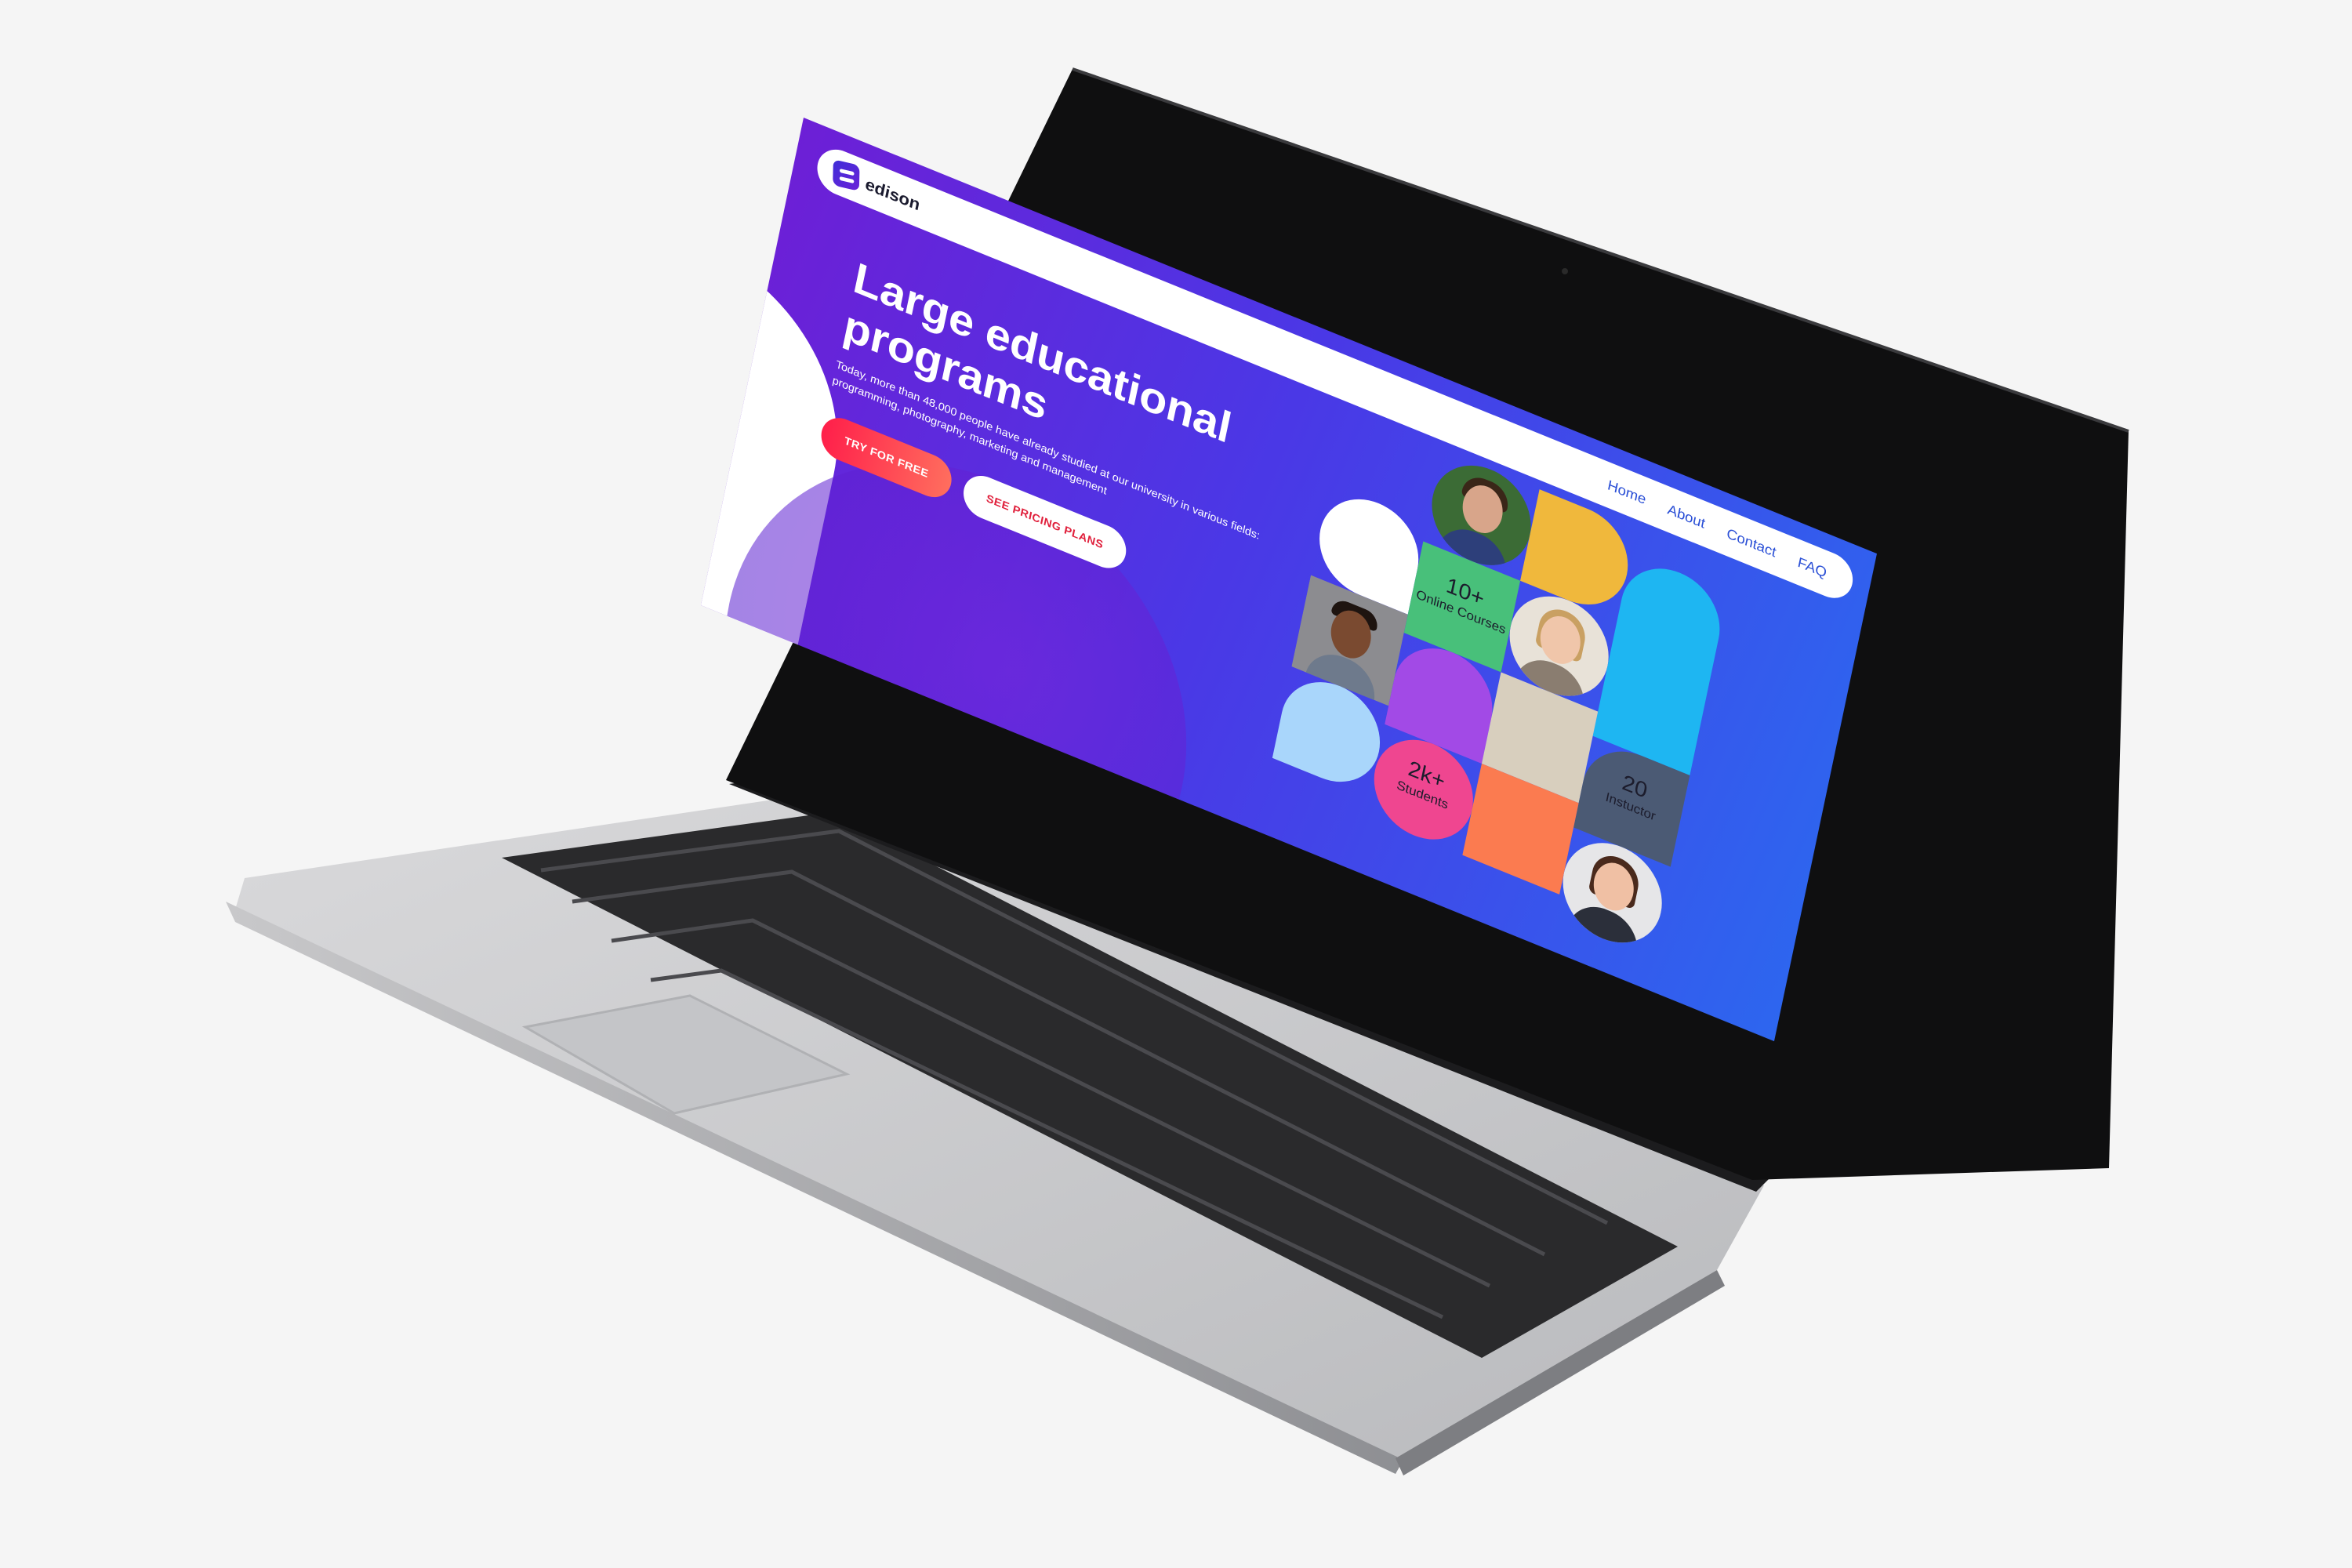 The height and width of the screenshot is (1568, 2352). I want to click on webcam, so click(1565, 271).